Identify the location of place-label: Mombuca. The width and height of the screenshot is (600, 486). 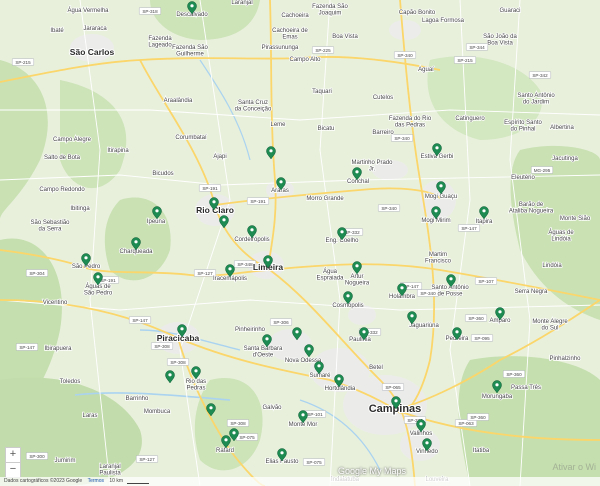
(157, 412).